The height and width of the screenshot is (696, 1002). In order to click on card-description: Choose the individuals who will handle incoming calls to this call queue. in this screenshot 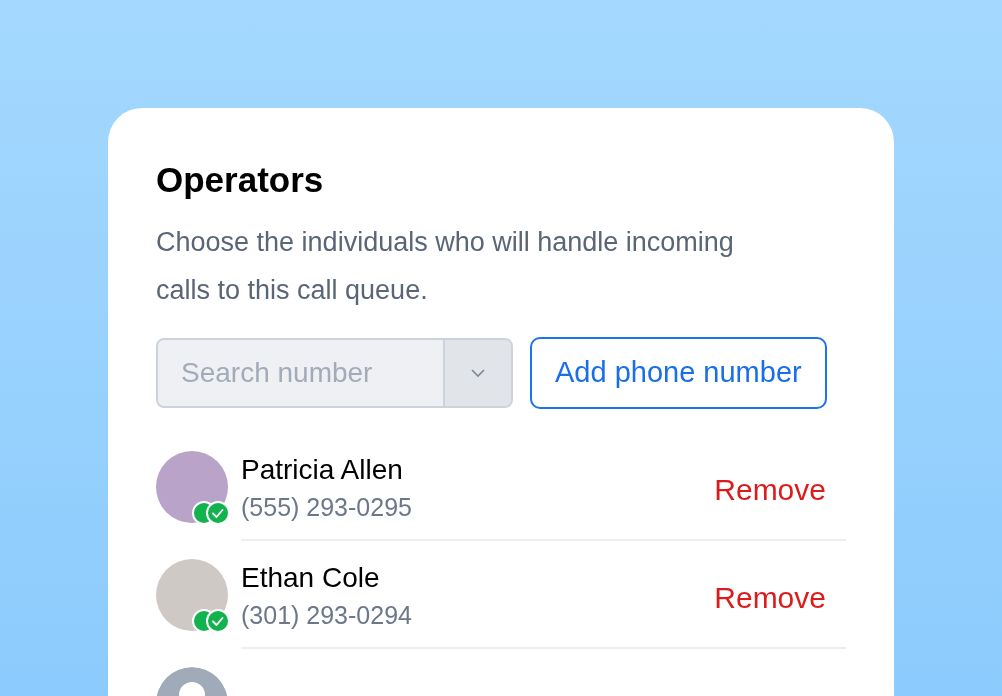, I will do `click(445, 266)`.